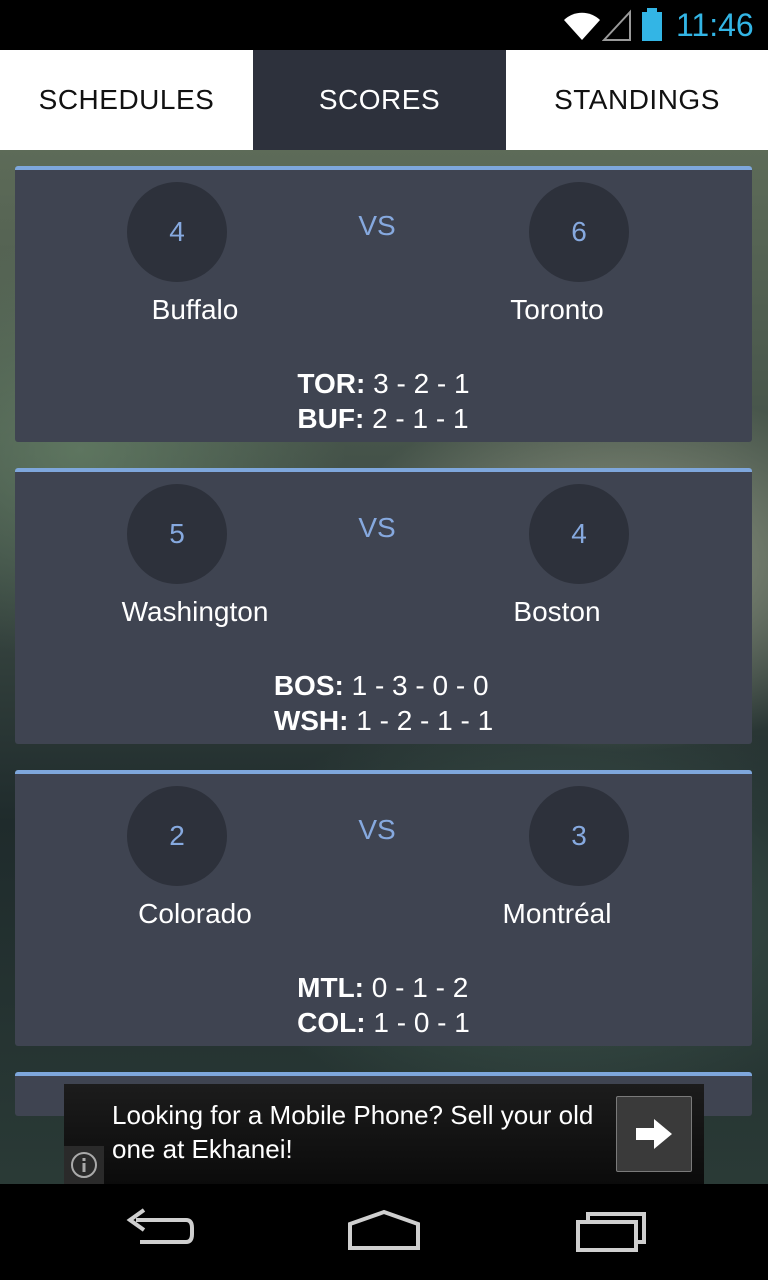 The image size is (768, 1280). Describe the element at coordinates (177, 836) in the screenshot. I see `home-score: 2` at that location.